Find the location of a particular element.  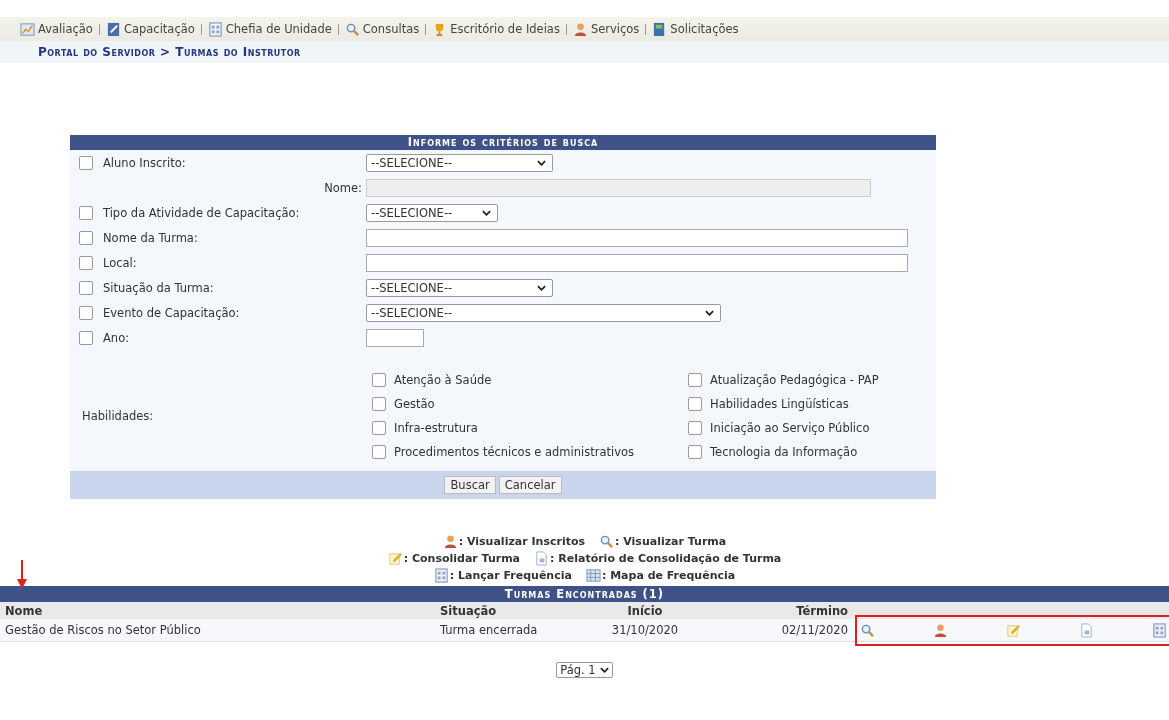

table-cell-text: Turma encerrada is located at coordinates (489, 630).